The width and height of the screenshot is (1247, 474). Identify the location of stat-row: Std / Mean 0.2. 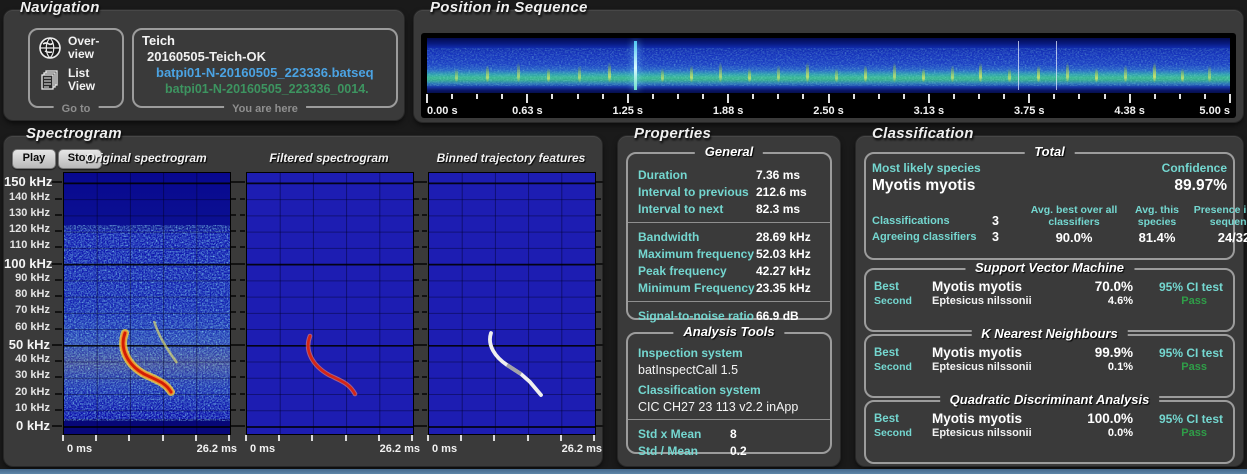
(729, 450).